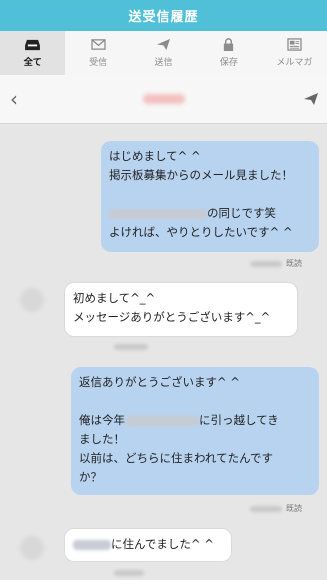 This screenshot has height=580, width=327. Describe the element at coordinates (294, 63) in the screenshot. I see `tab-label: メルマガ` at that location.